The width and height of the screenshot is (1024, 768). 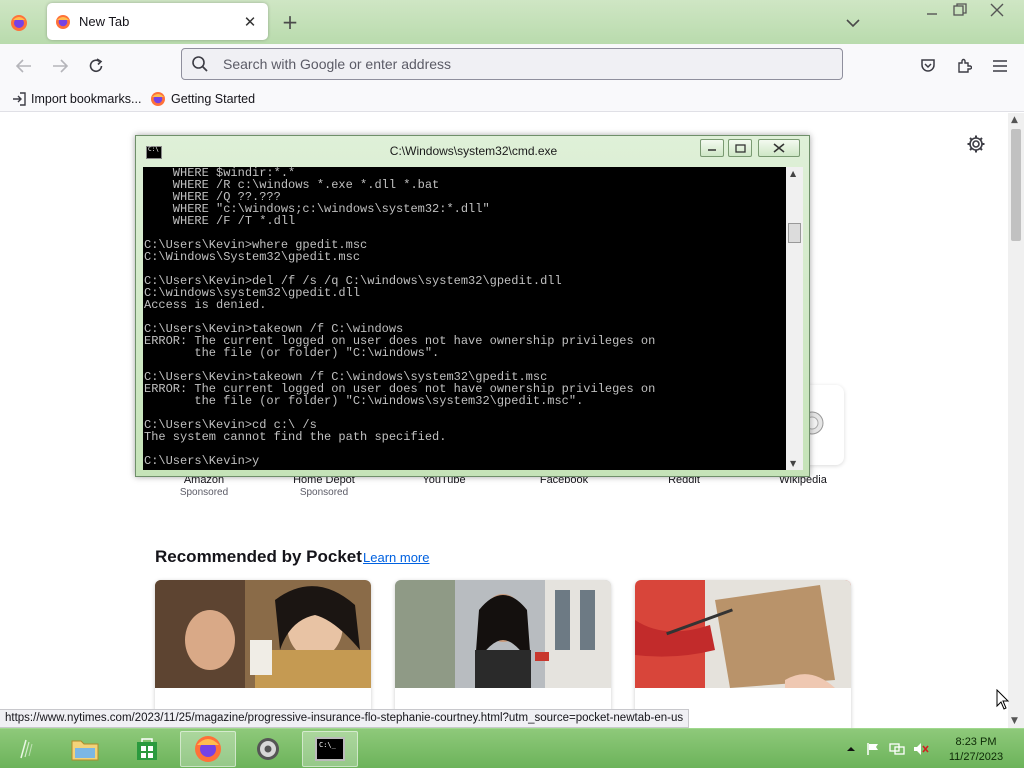 I want to click on address-bar, so click(x=512, y=64).